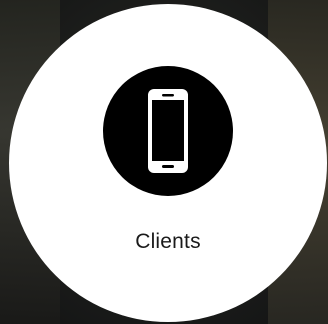 The width and height of the screenshot is (328, 324). What do you see at coordinates (168, 241) in the screenshot?
I see `tile-label: Clients` at bounding box center [168, 241].